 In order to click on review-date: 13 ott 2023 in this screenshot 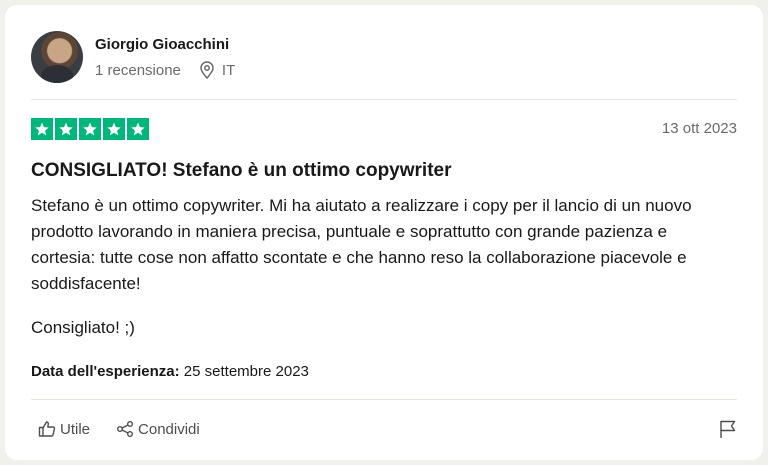, I will do `click(699, 128)`.